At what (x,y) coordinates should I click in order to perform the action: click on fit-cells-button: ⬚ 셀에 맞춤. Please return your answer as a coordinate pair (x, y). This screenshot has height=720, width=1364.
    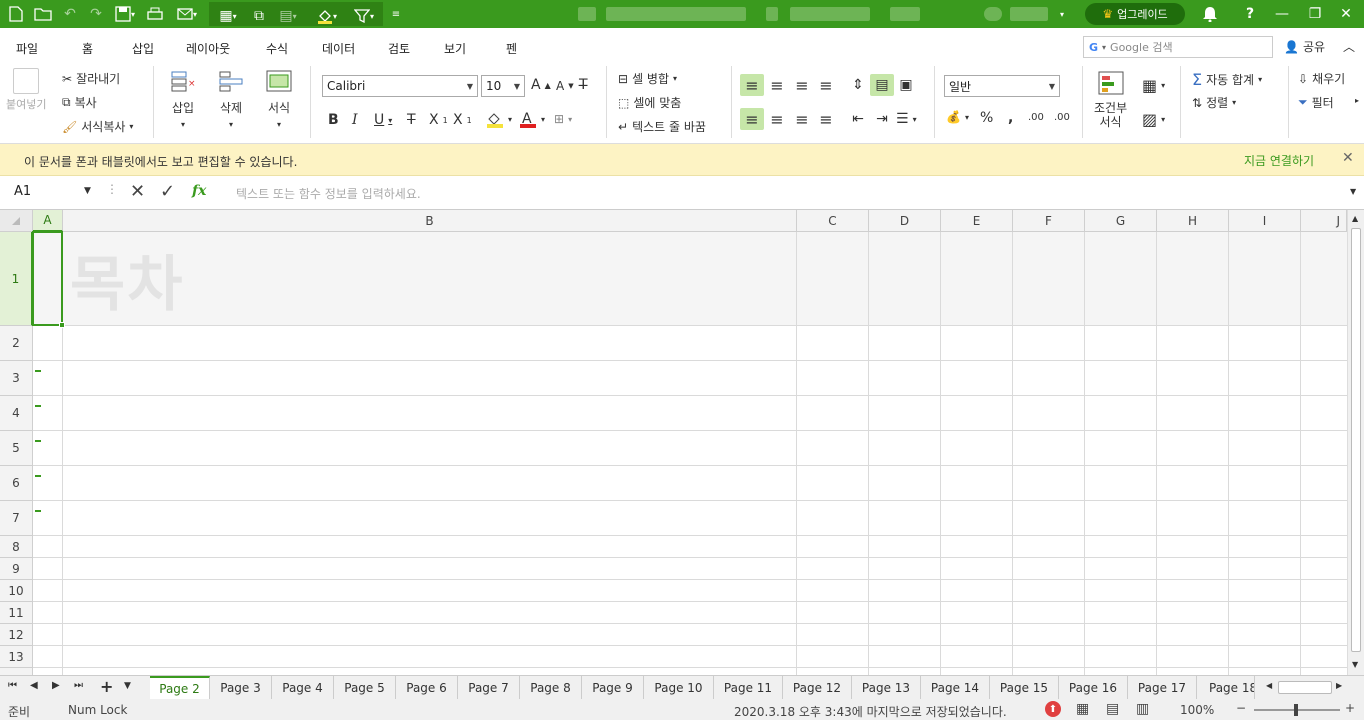
    Looking at the image, I should click on (649, 102).